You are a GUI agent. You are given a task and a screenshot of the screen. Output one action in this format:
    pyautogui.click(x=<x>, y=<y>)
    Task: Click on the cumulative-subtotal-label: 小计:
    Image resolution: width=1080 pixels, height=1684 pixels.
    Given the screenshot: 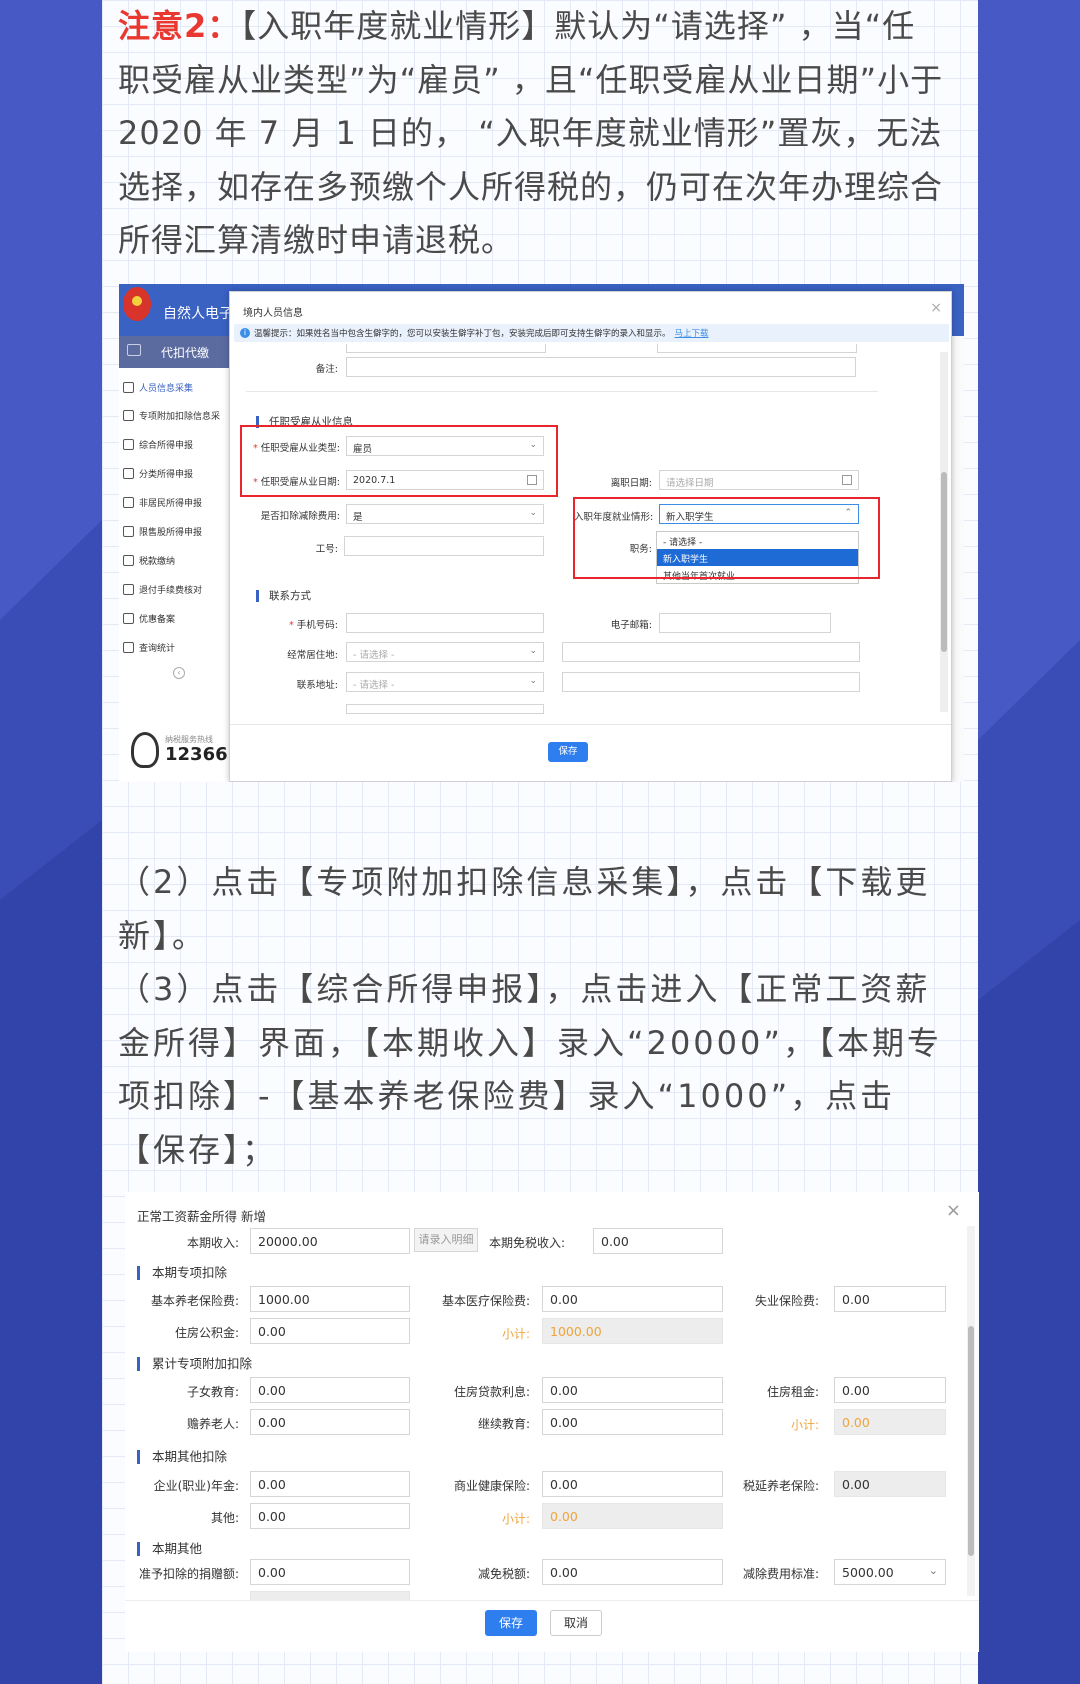 What is the action you would take?
    pyautogui.click(x=804, y=1425)
    